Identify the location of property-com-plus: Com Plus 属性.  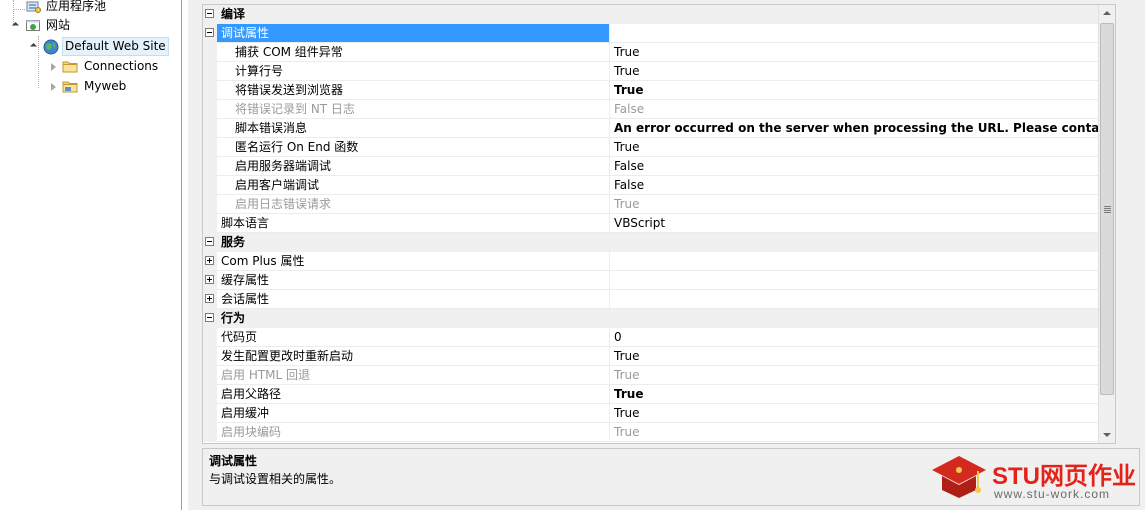
(657, 261).